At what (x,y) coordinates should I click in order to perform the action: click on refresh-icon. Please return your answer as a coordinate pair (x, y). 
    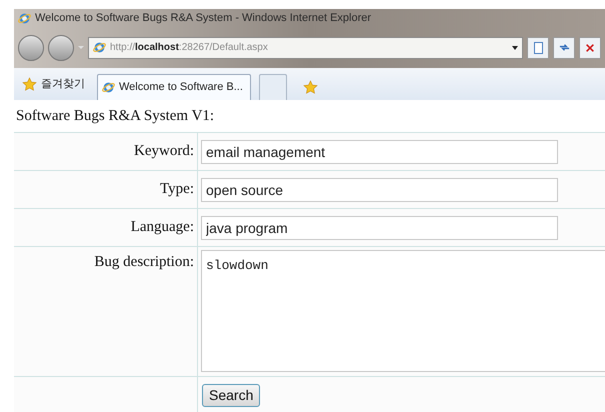
    Looking at the image, I should click on (564, 47).